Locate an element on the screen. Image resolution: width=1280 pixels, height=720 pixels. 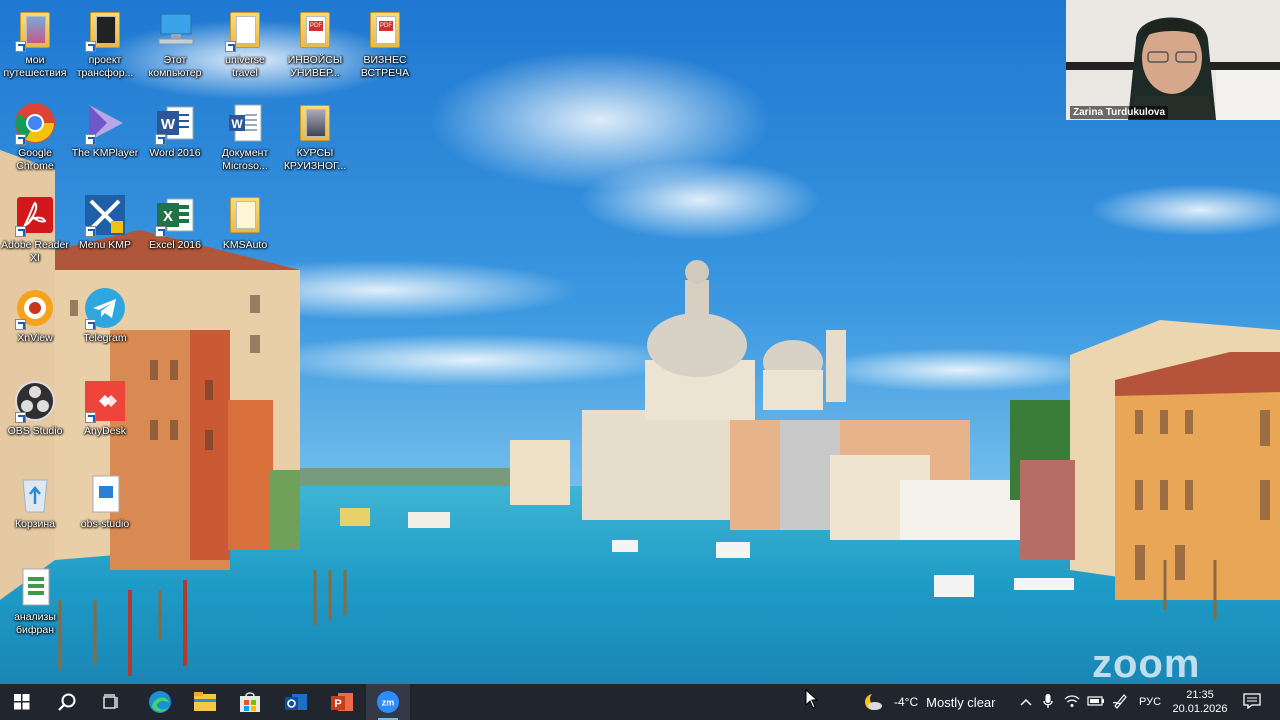
chrome-icon is located at coordinates (35, 123).